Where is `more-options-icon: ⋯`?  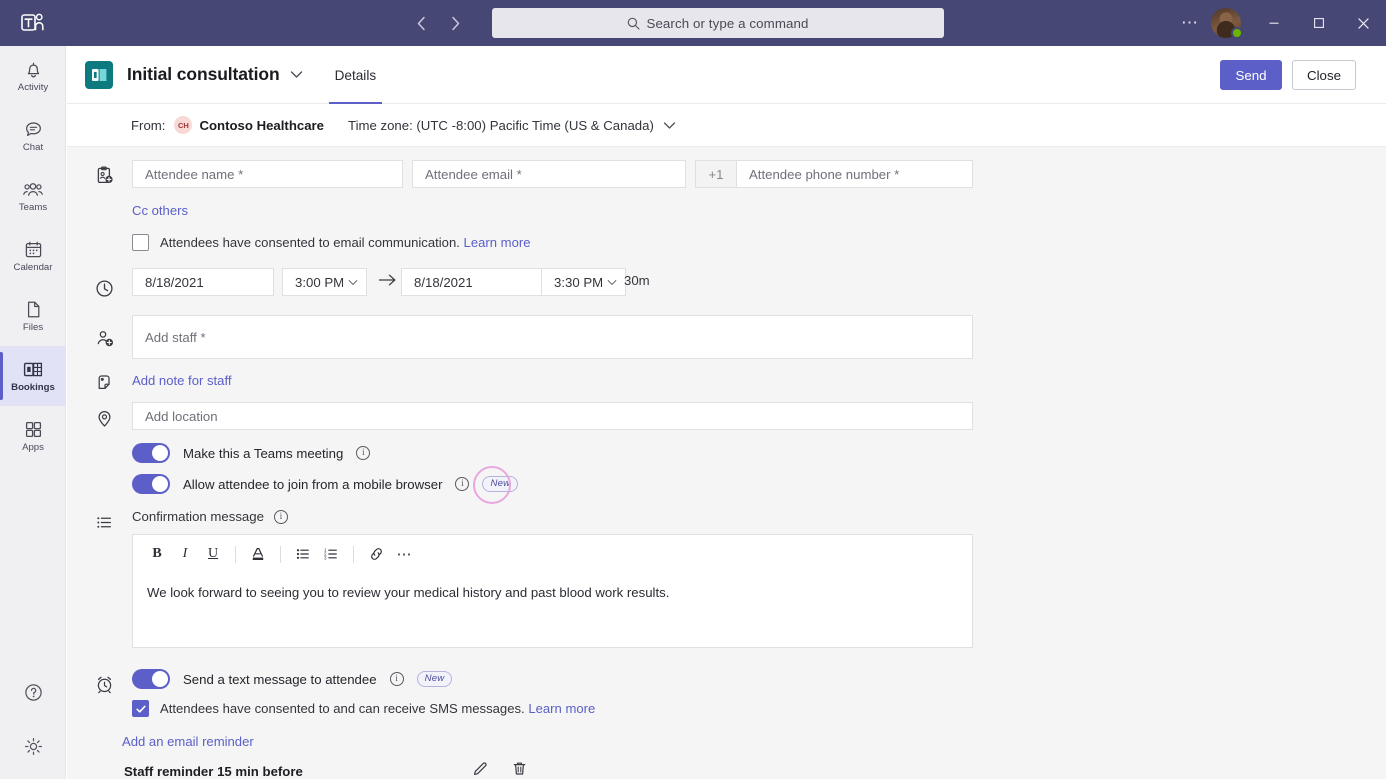
more-options-icon: ⋯ is located at coordinates (404, 554).